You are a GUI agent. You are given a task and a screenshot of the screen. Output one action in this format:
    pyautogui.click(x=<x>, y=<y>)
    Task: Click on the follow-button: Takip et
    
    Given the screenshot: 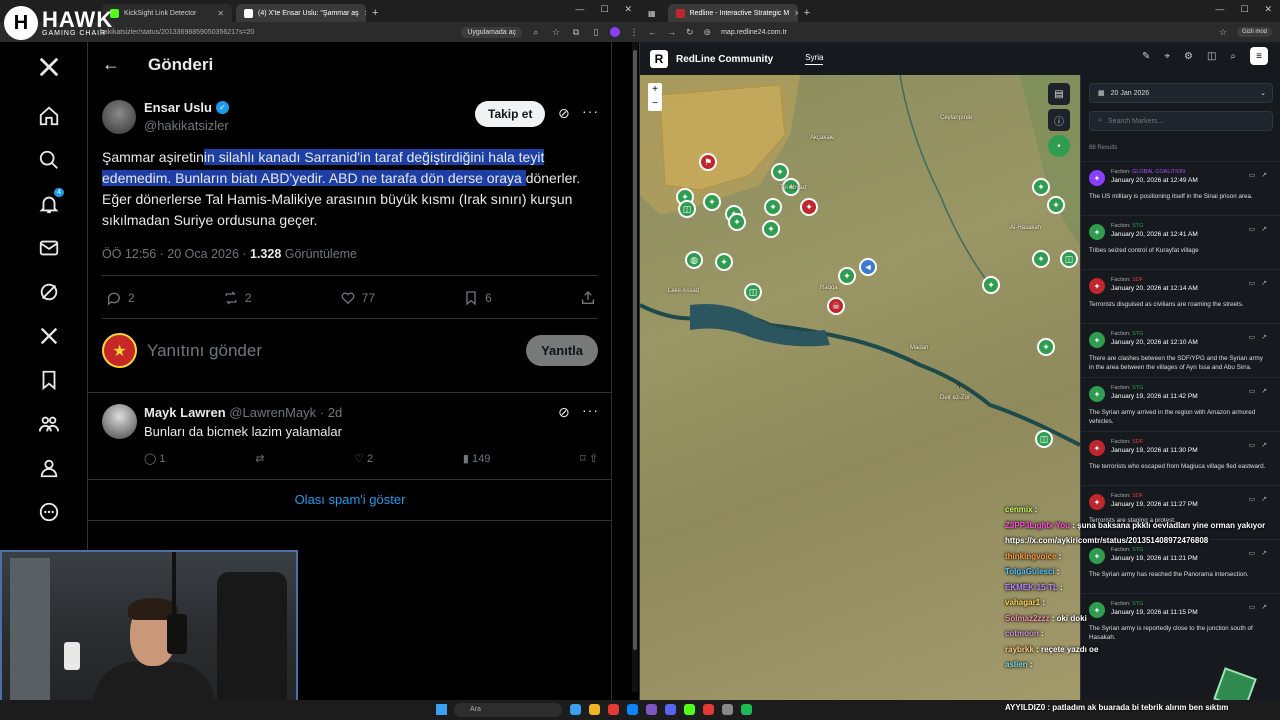 What is the action you would take?
    pyautogui.click(x=510, y=114)
    